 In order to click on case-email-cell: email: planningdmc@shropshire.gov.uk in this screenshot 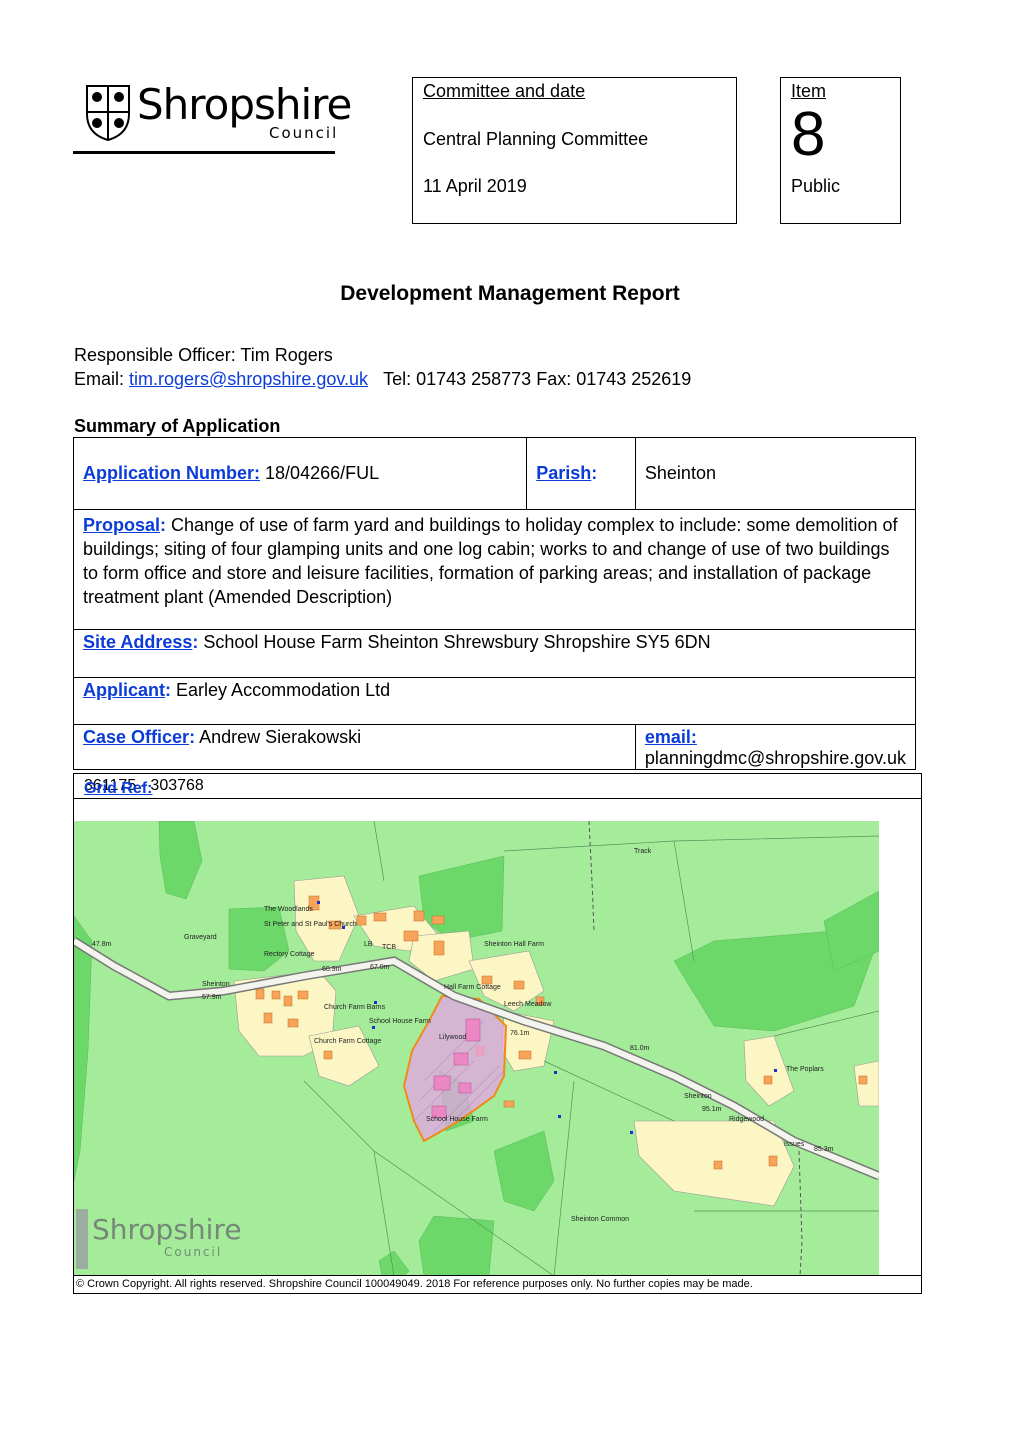, I will do `click(775, 747)`.